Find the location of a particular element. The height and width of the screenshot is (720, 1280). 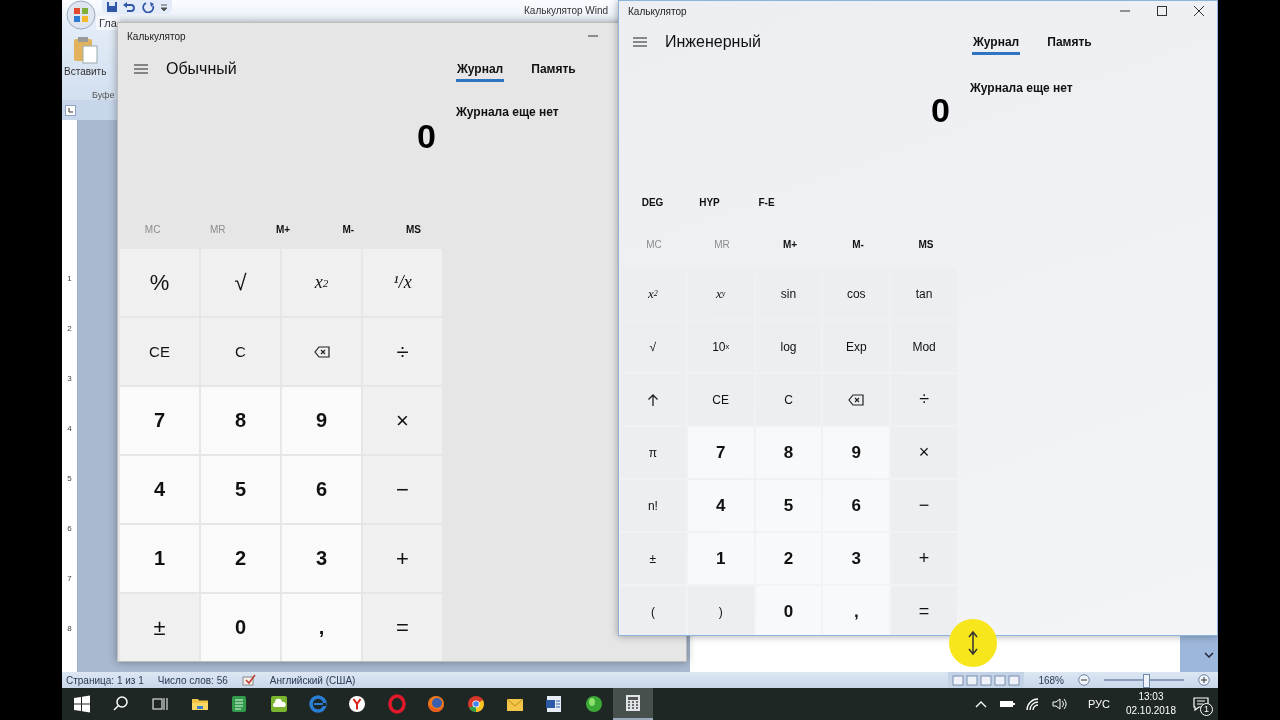

operator-key: % is located at coordinates (159, 282).